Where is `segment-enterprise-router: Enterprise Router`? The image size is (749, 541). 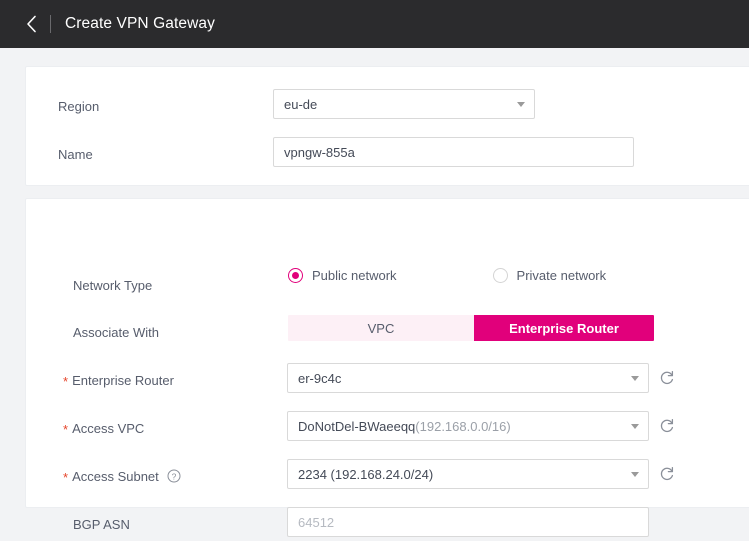 segment-enterprise-router: Enterprise Router is located at coordinates (564, 328).